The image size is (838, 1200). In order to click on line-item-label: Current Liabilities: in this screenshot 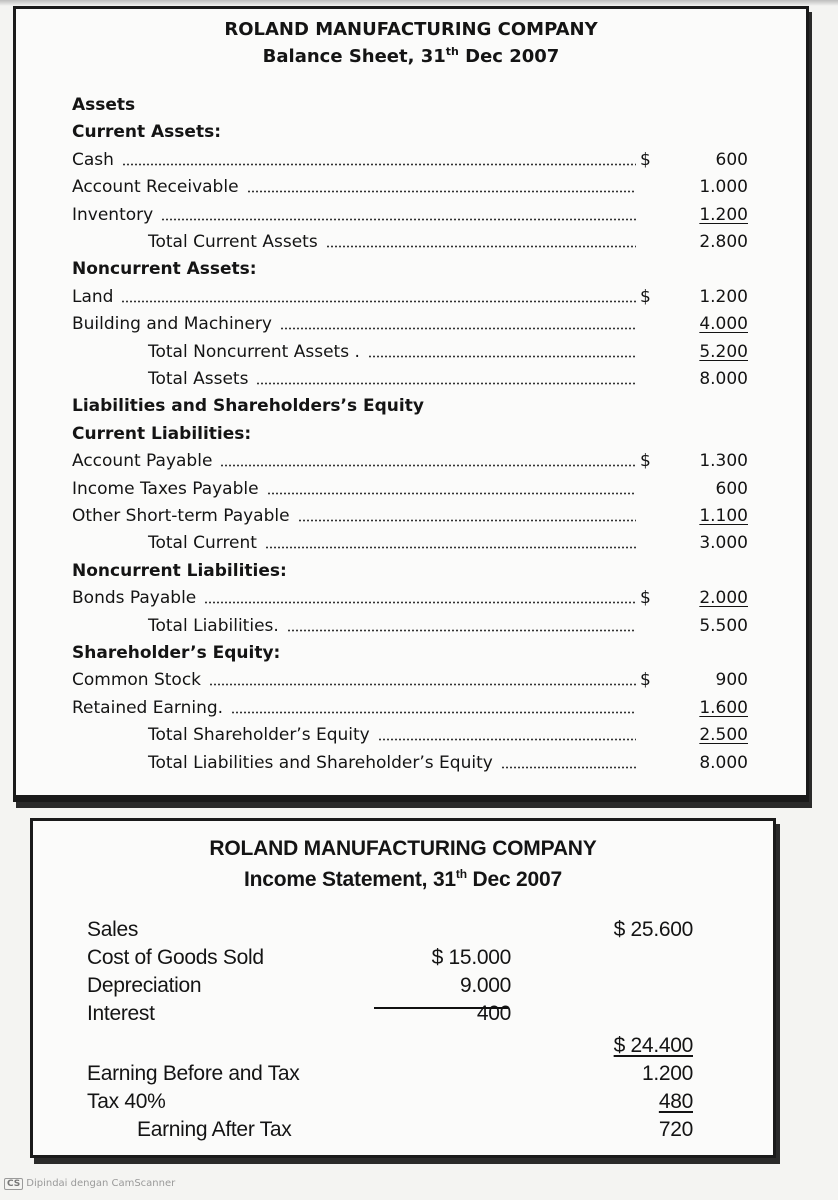, I will do `click(162, 433)`.